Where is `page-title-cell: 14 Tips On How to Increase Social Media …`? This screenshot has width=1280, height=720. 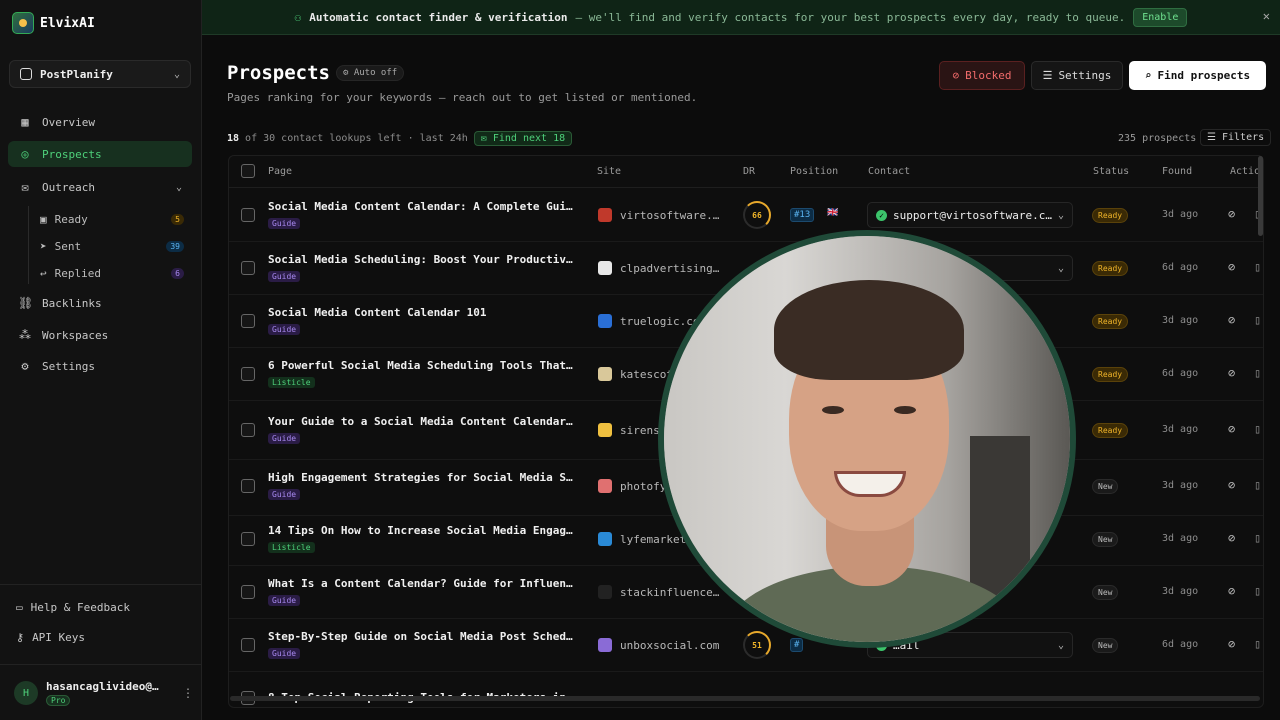 page-title-cell: 14 Tips On How to Increase Social Media … is located at coordinates (422, 530).